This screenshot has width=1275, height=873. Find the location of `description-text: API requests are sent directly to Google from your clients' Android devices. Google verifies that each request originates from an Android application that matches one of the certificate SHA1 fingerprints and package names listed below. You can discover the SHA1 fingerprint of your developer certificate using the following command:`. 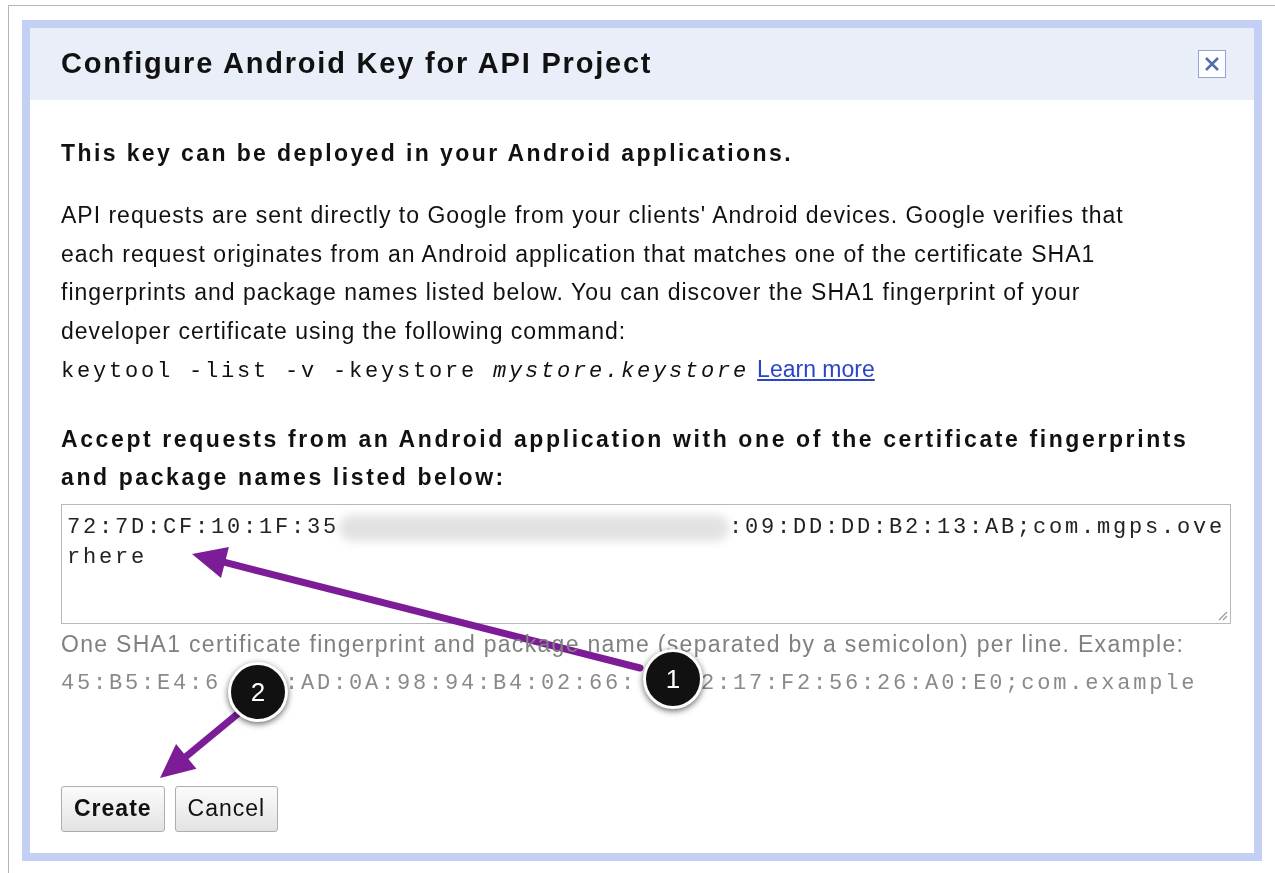

description-text: API requests are sent directly to Google from your clients' Android devices. Google verifies that each request originates from an Android application that matches one of the certificate SHA1 fingerprints and package names listed below. You can discover the SHA1 fingerprint of your developer certificate using the following command: is located at coordinates (593, 273).